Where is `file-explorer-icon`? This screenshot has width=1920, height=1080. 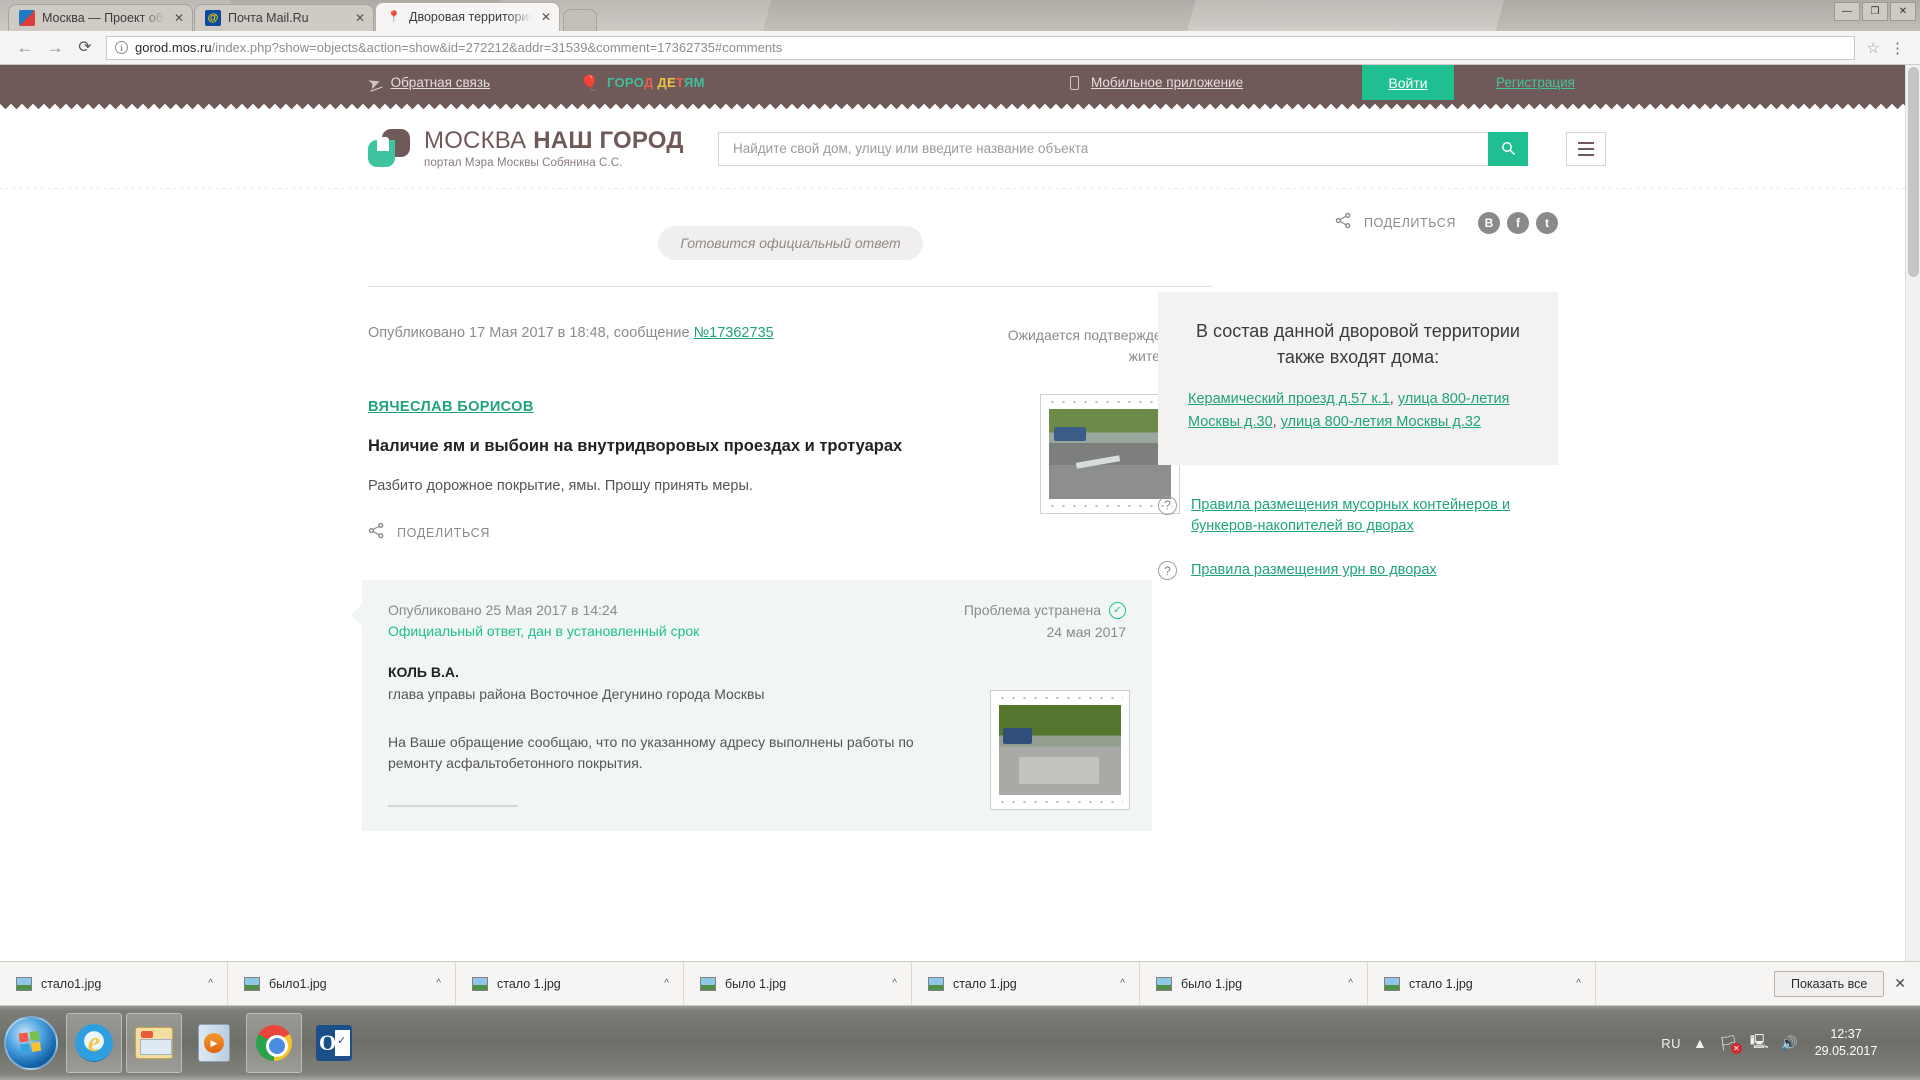 file-explorer-icon is located at coordinates (154, 1043).